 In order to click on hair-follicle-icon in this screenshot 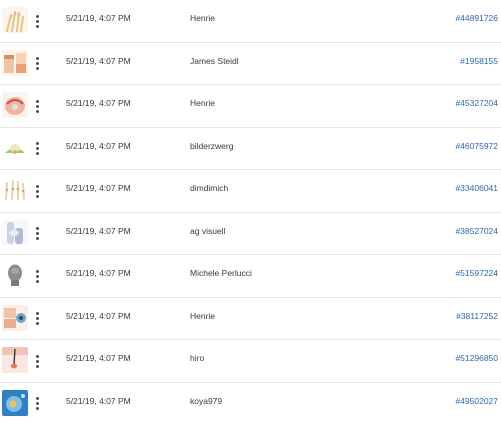, I will do `click(15, 360)`.